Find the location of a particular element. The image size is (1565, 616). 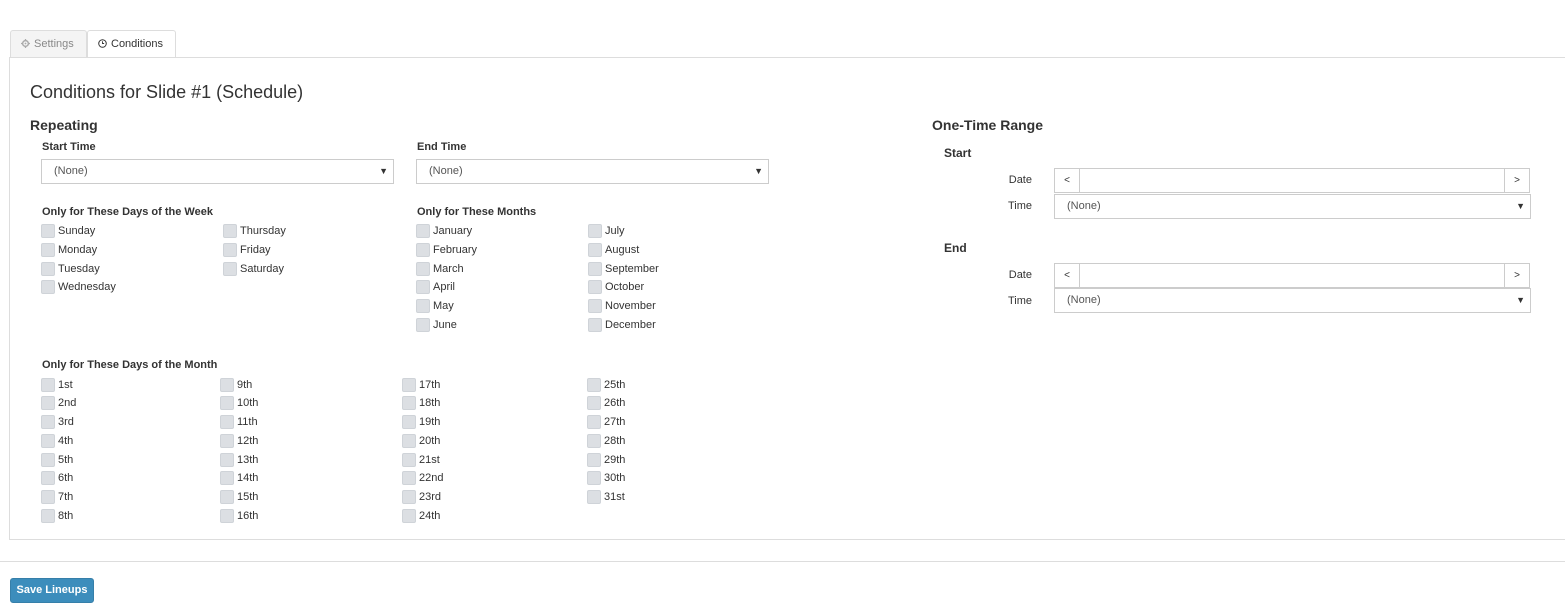

save-lineups-button: Save Lineups is located at coordinates (52, 590).